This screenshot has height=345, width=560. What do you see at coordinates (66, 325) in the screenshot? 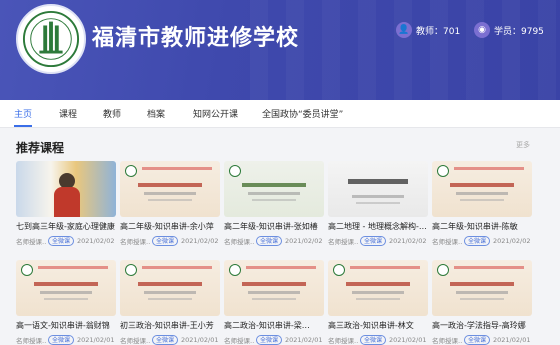
I see `course-title: 高一语文-知识串讲-翁财锦` at bounding box center [66, 325].